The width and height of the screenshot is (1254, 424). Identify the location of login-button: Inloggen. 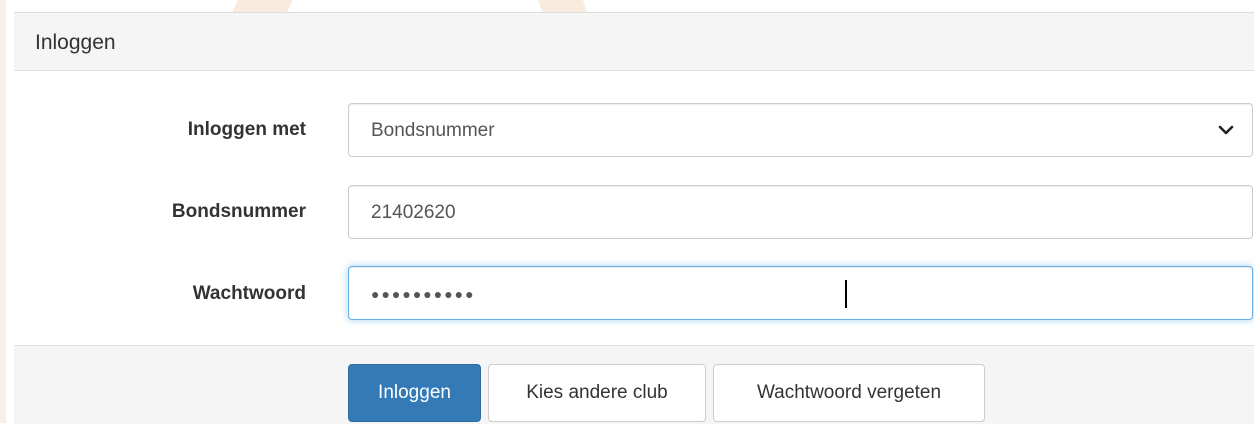
(414, 393).